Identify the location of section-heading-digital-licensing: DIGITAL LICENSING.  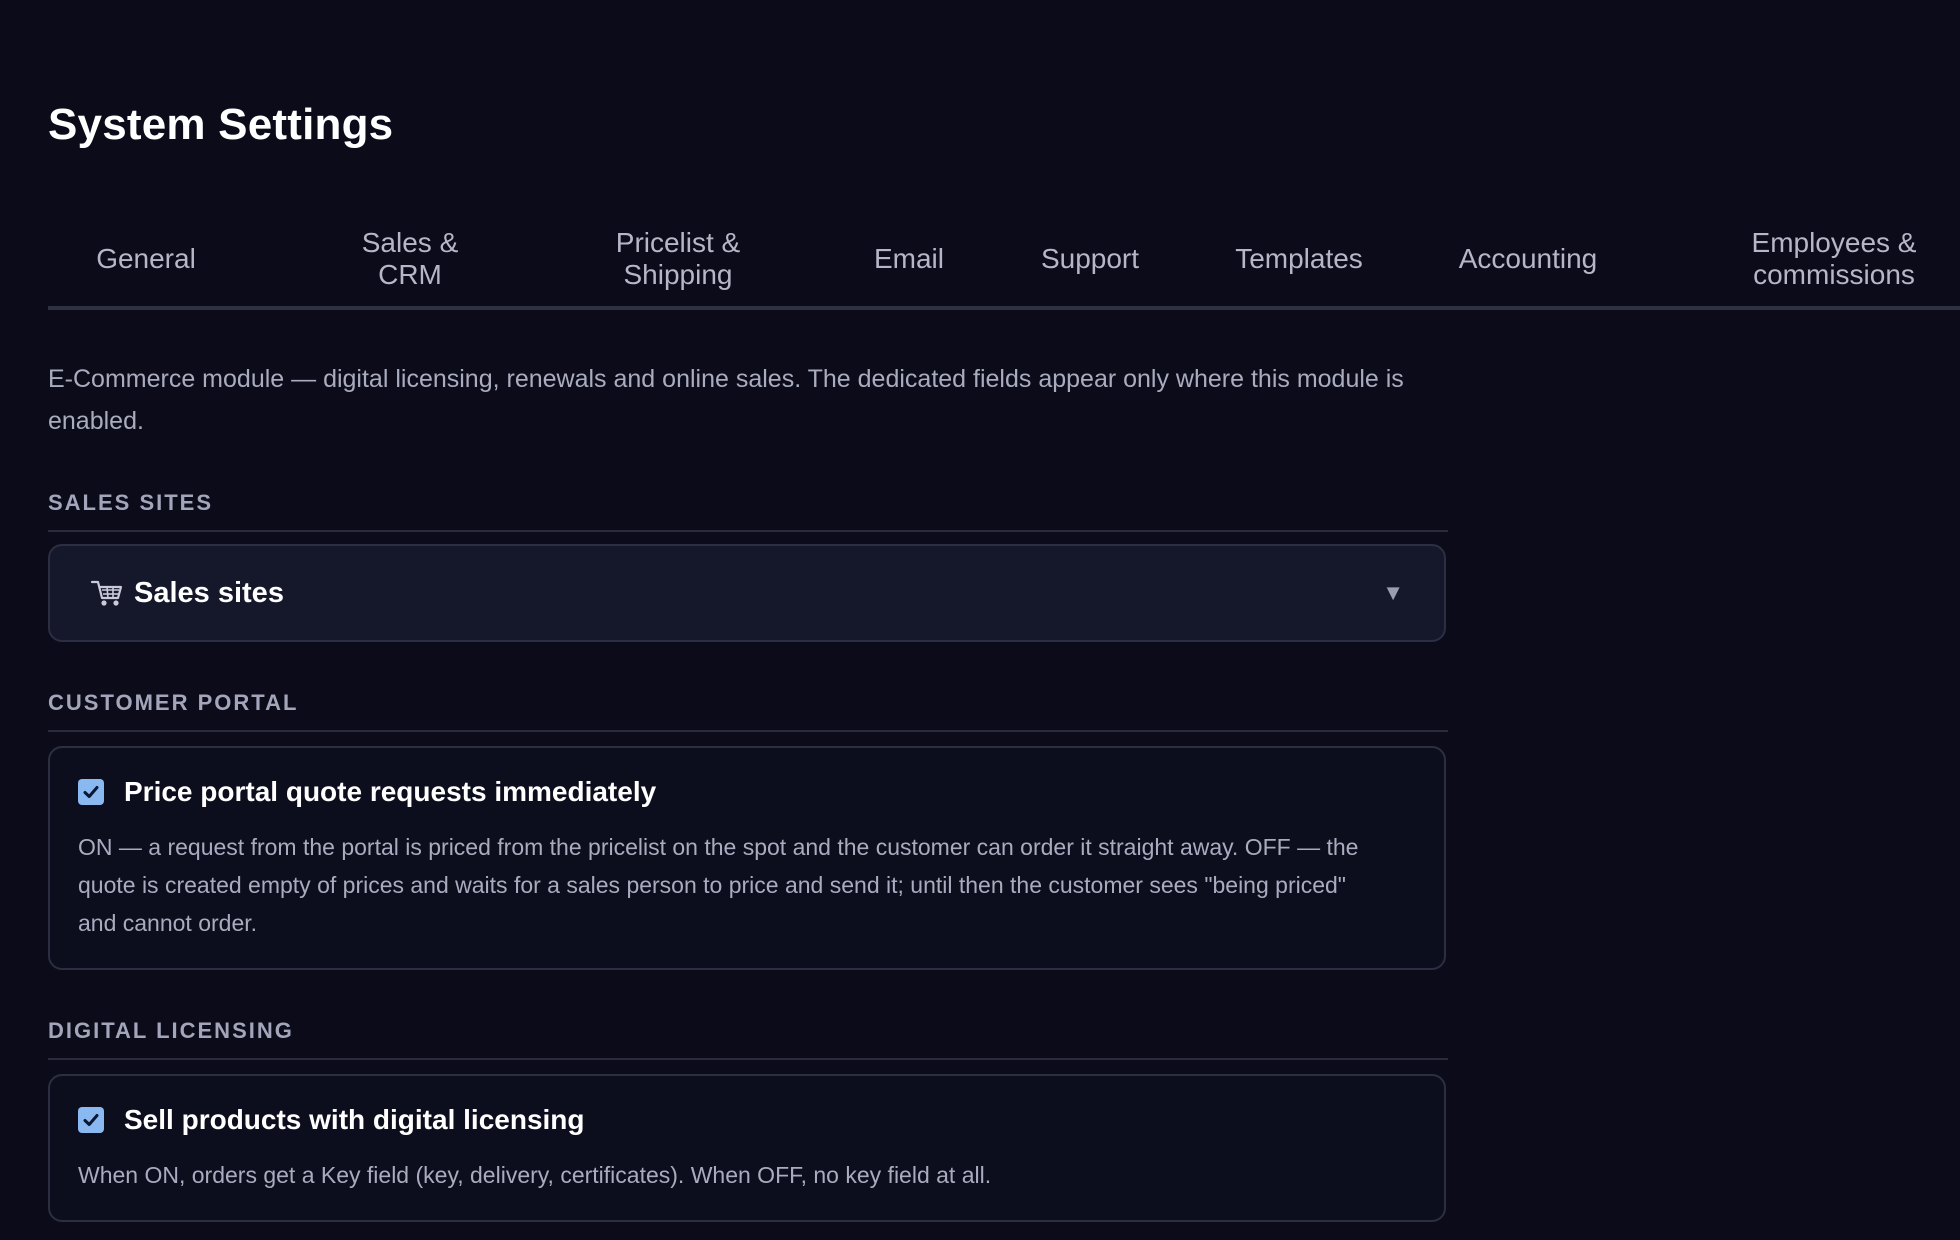
(748, 1039).